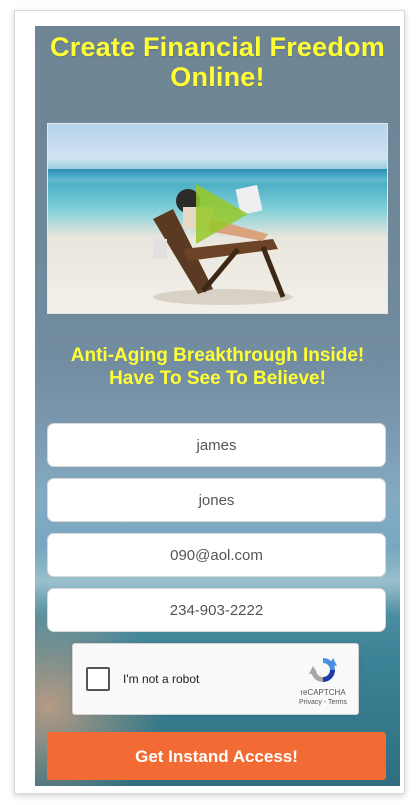  Describe the element at coordinates (216, 445) in the screenshot. I see `first-name-field` at that location.